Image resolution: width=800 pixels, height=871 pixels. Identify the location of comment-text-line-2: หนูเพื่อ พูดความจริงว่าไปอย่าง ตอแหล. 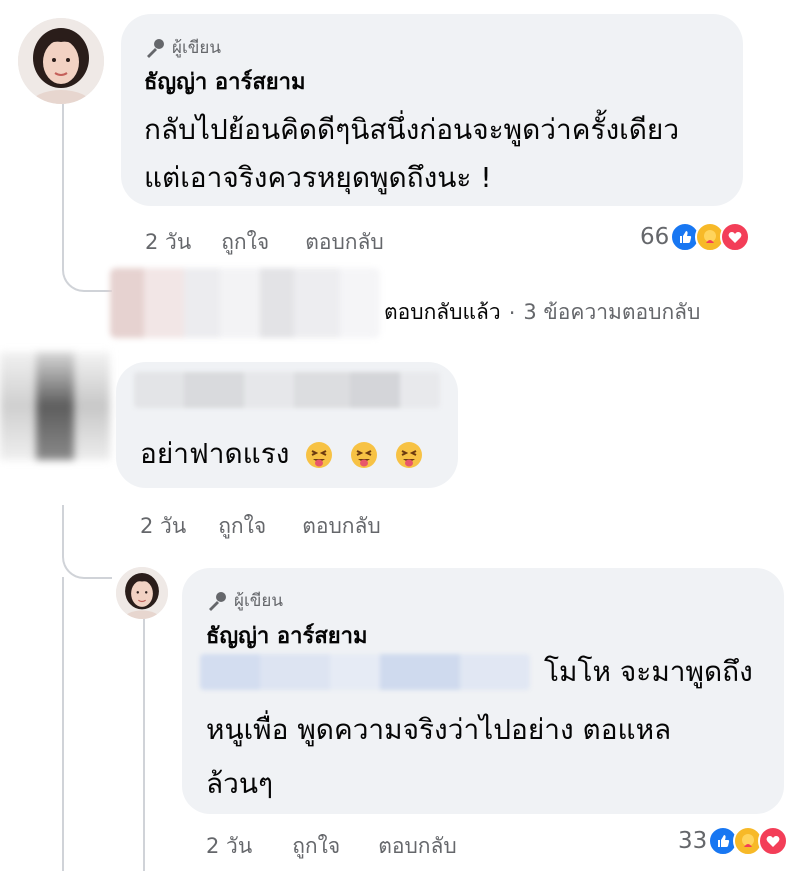
(439, 729).